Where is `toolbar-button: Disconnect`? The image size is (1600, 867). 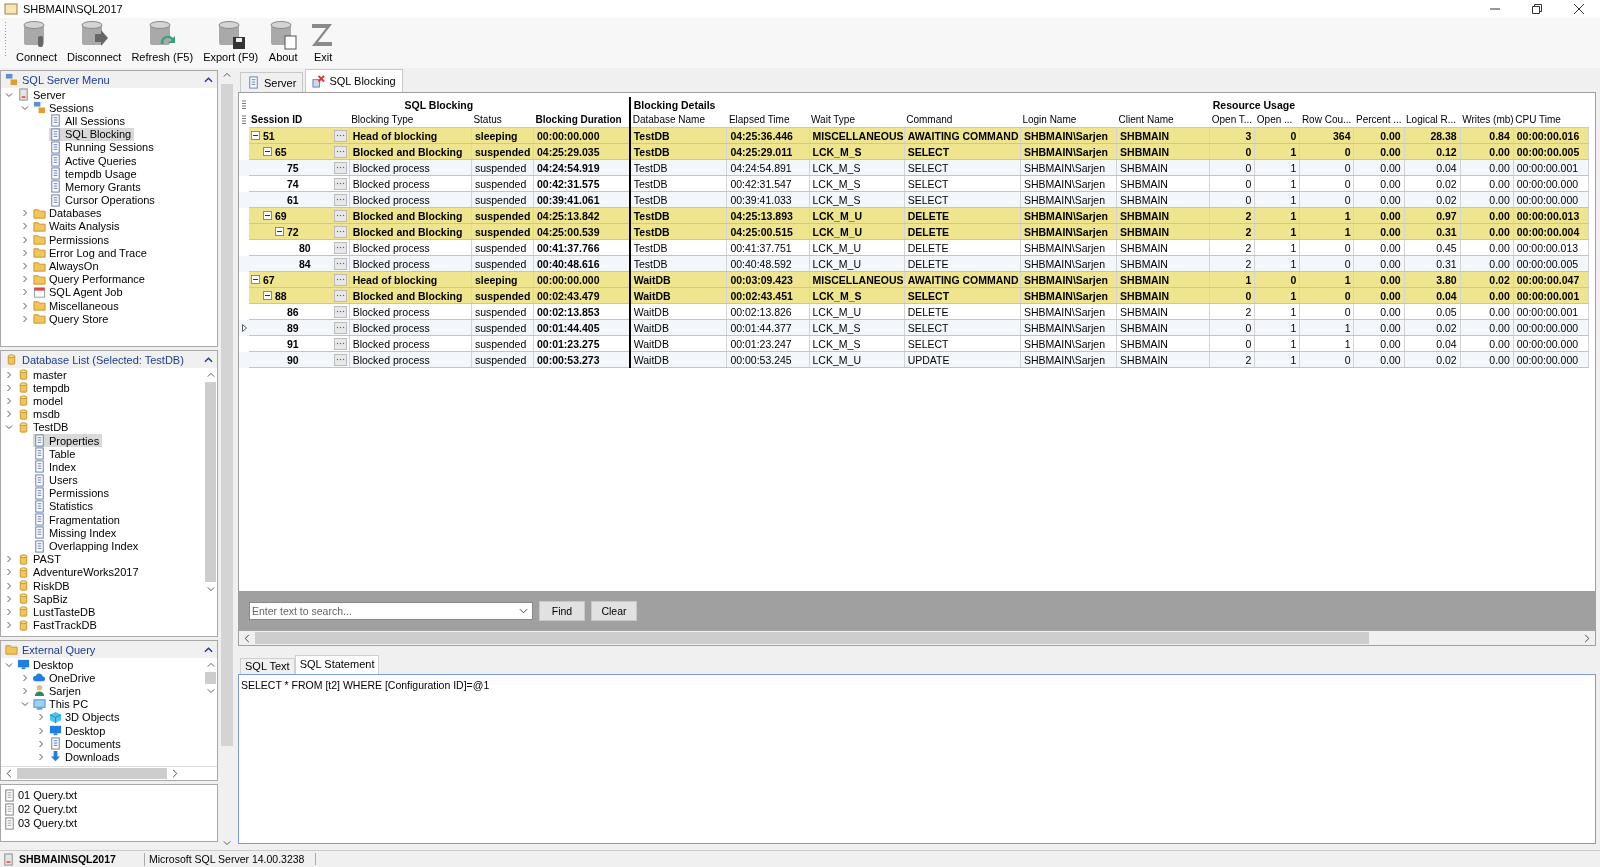
toolbar-button: Disconnect is located at coordinates (94, 41).